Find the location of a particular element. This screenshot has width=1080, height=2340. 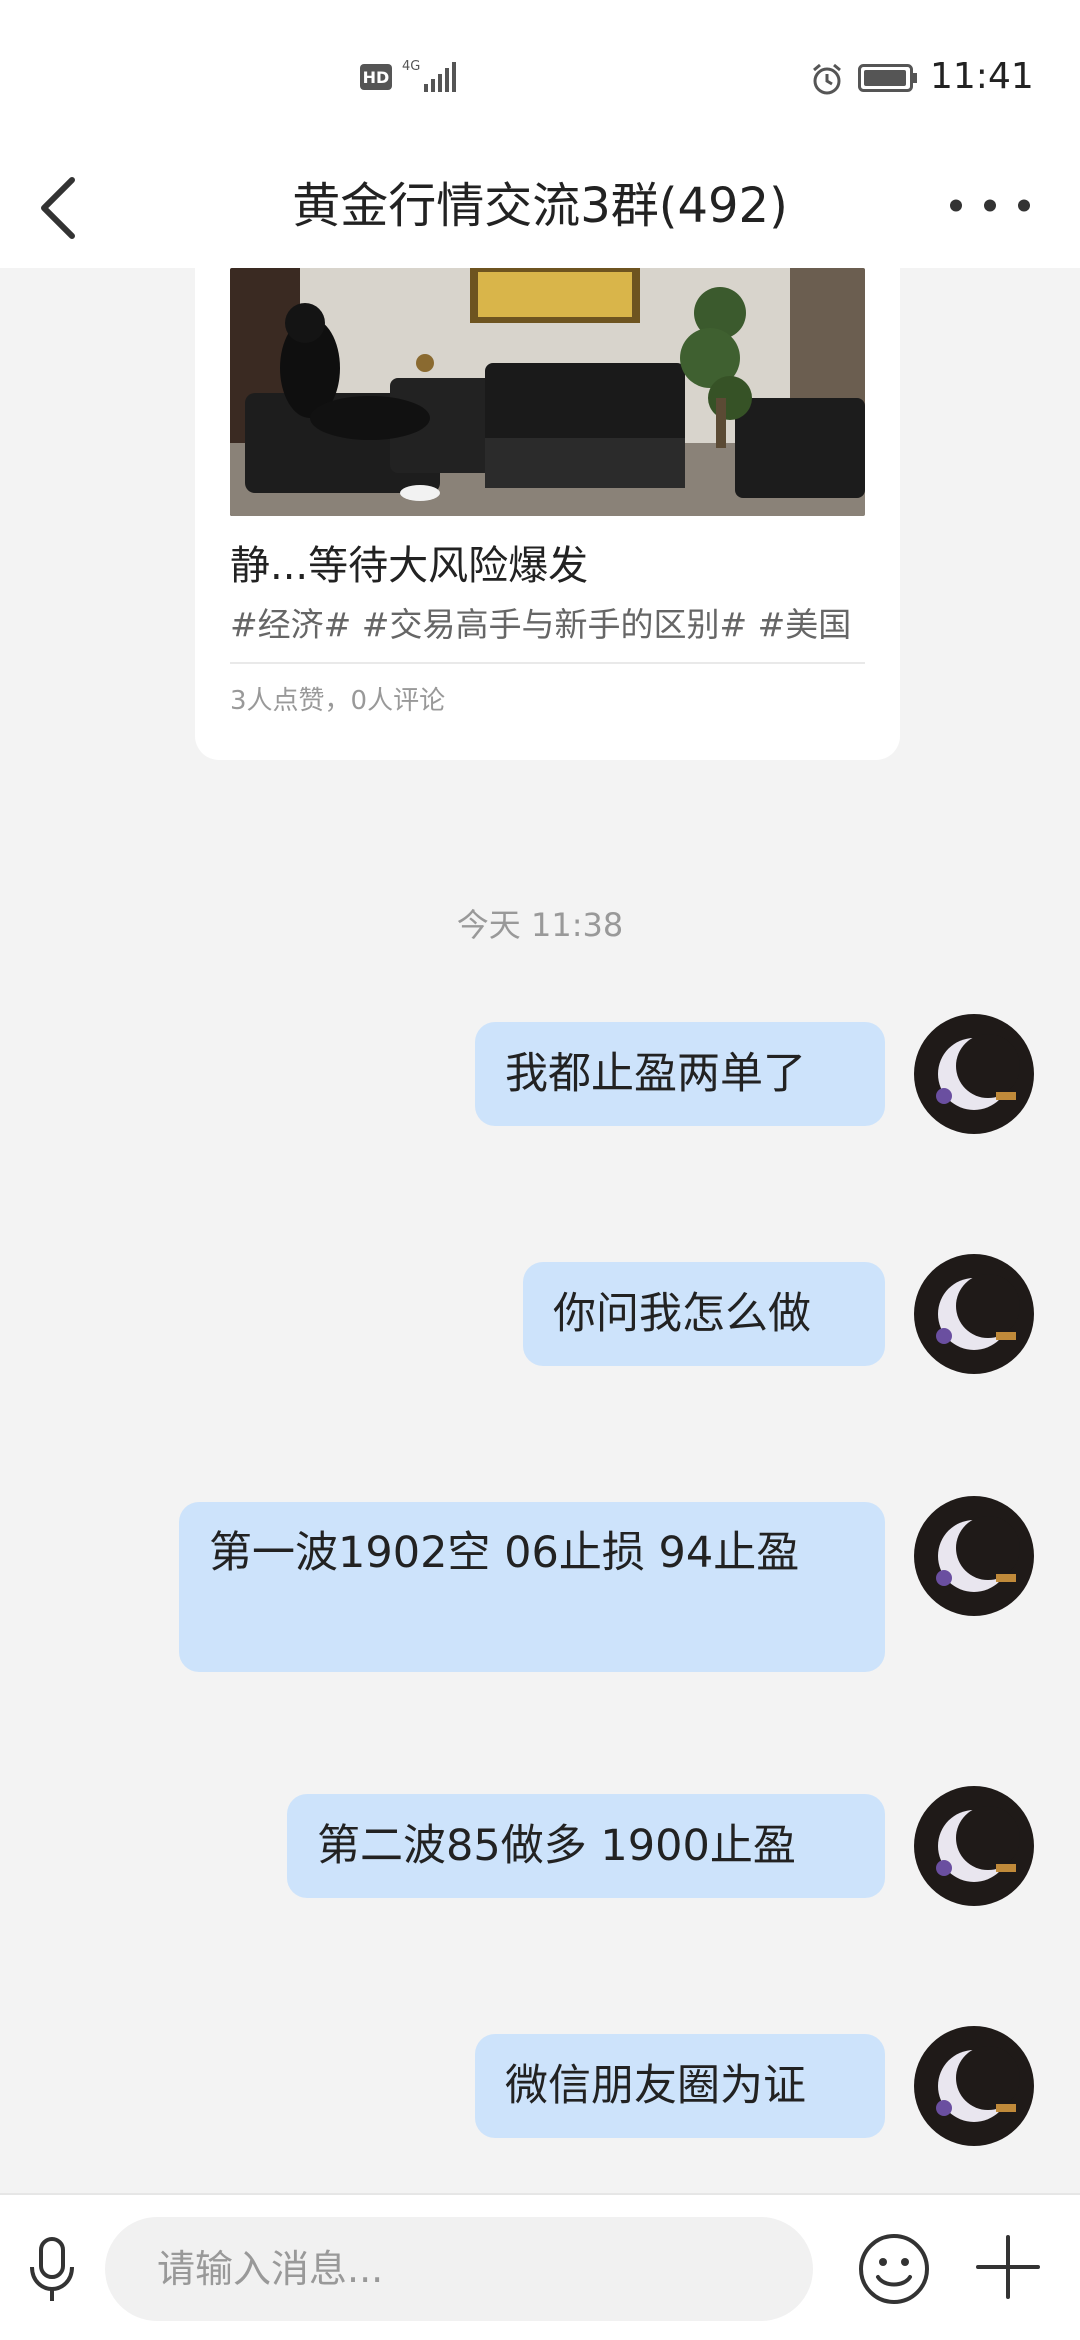

message-text: 第二波85做多 1900止盈 is located at coordinates (556, 1846).